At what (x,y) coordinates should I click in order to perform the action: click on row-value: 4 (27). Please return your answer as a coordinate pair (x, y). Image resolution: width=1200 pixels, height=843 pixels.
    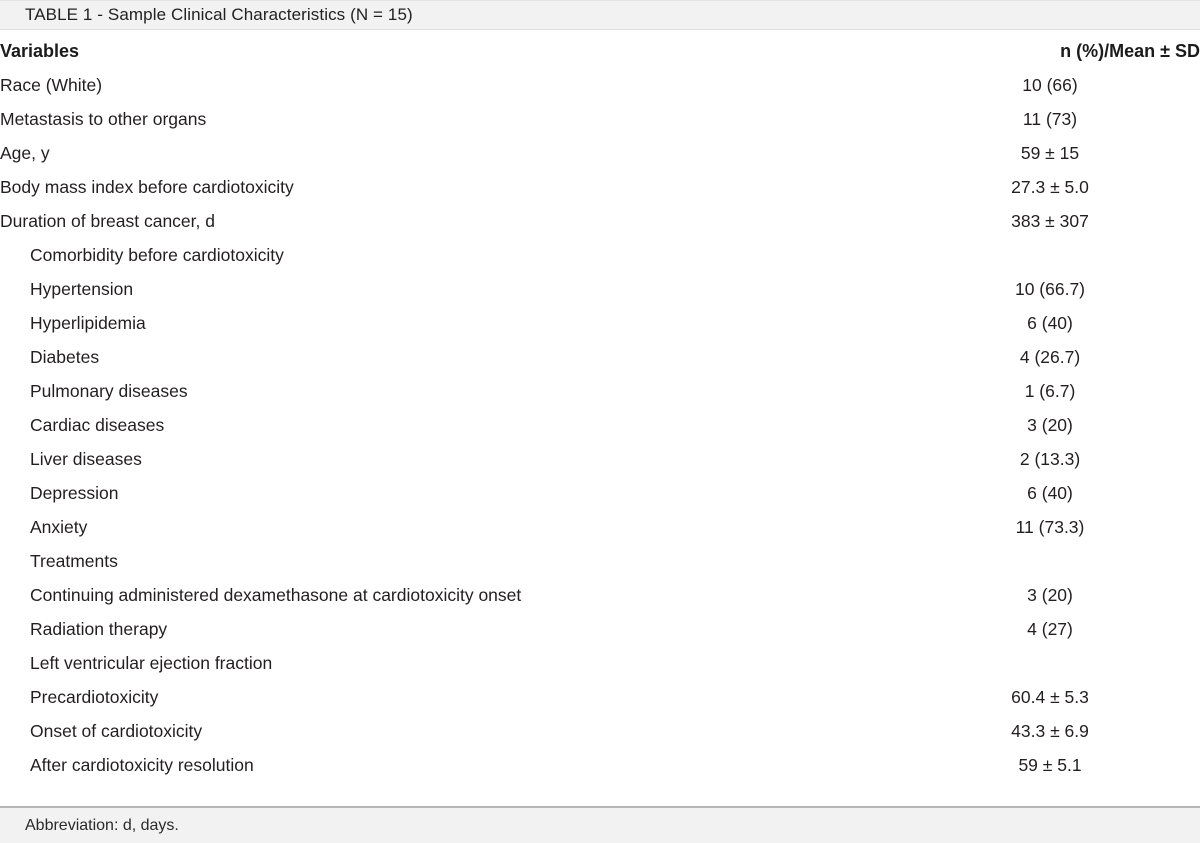
    Looking at the image, I should click on (1050, 628).